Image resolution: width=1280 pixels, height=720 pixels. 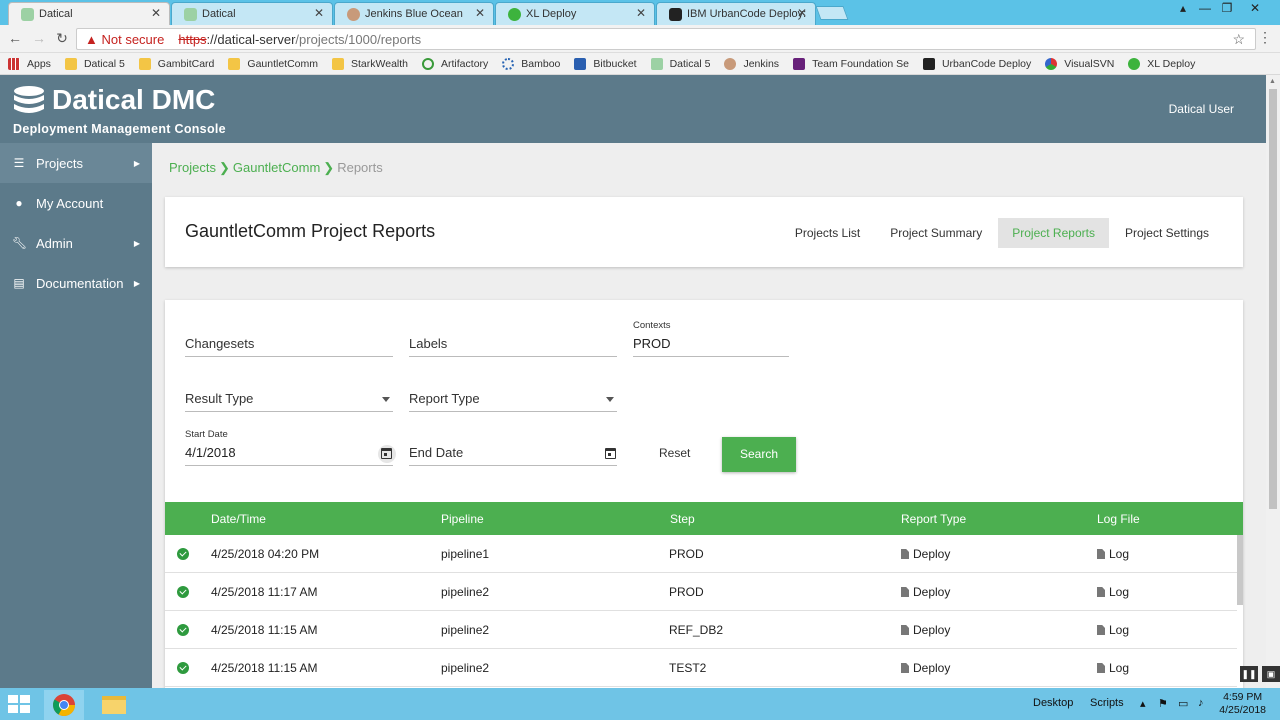 I want to click on new-tab-button, so click(x=832, y=13).